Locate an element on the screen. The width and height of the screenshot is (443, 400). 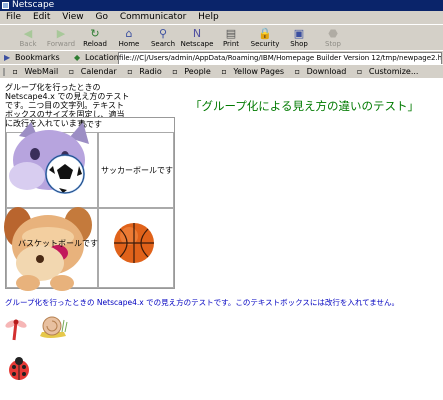
print-icon: ▤ is located at coordinates (231, 33).